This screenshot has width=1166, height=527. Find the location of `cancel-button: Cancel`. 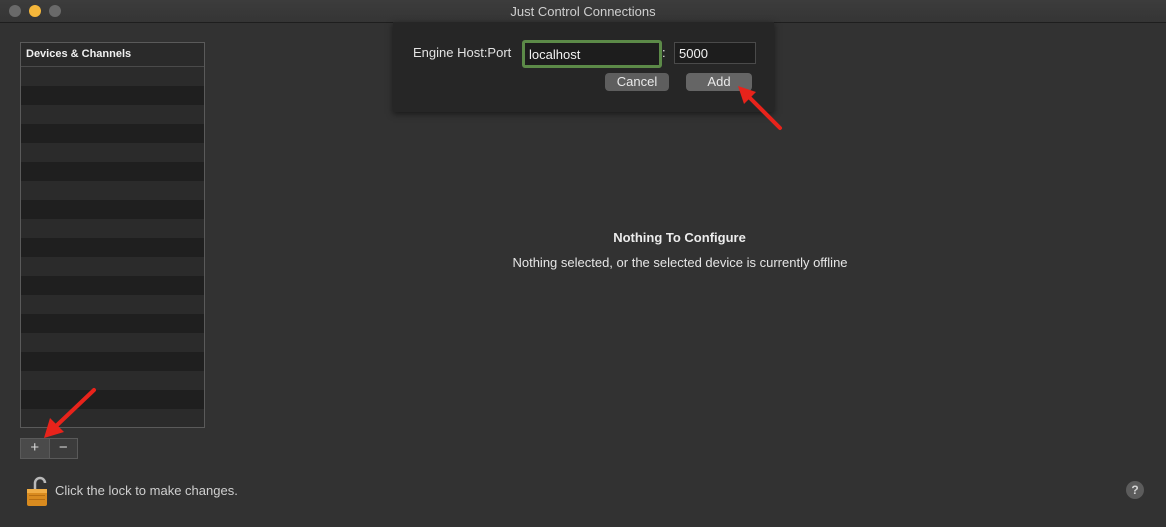

cancel-button: Cancel is located at coordinates (637, 82).